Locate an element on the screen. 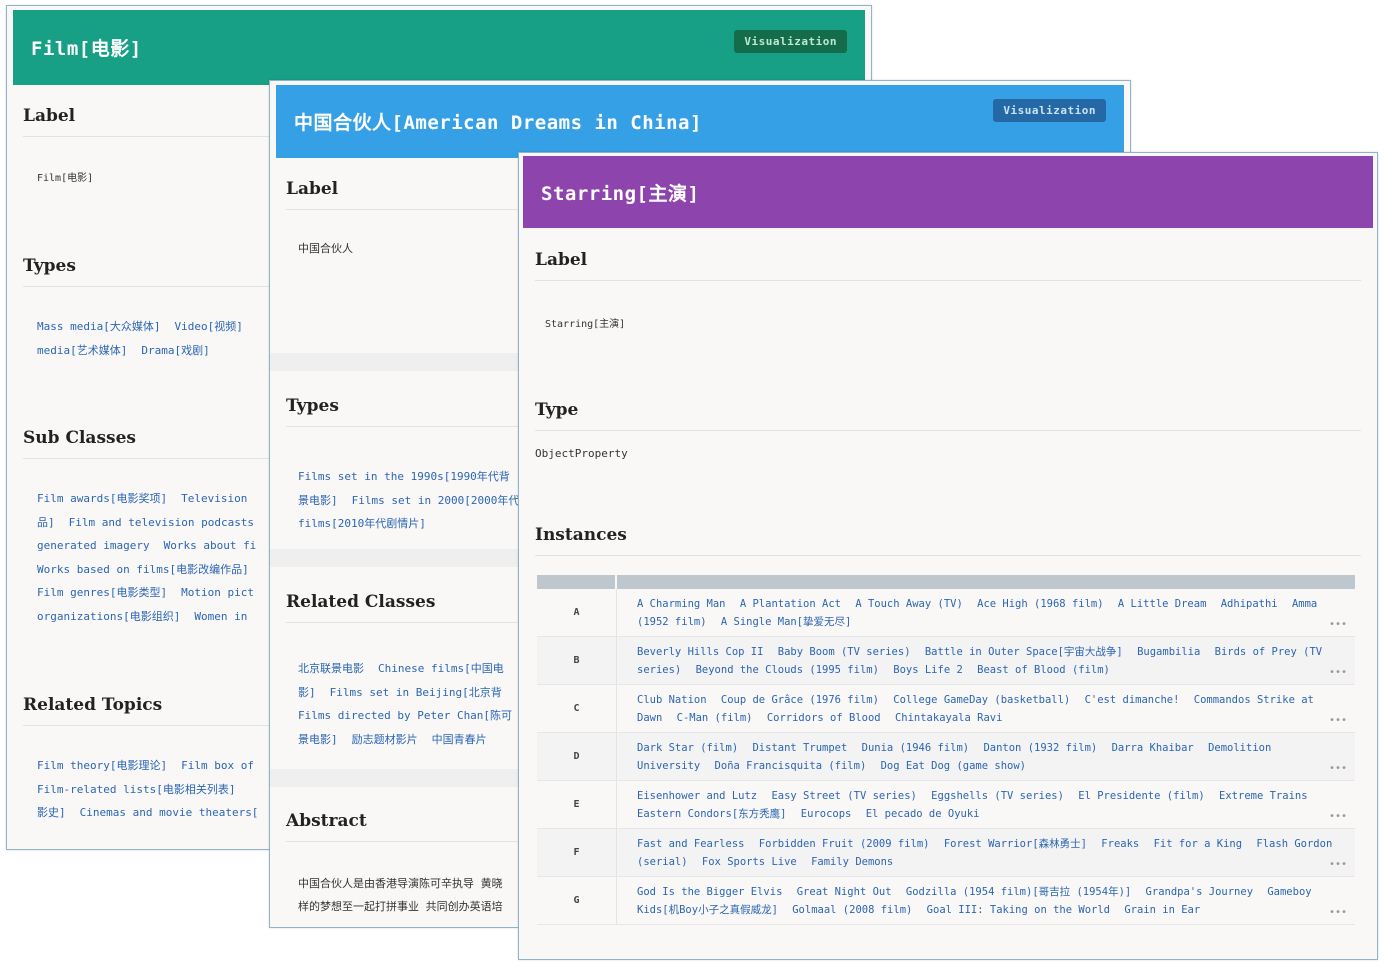  instance-link: Distant Trumpet is located at coordinates (799, 748).